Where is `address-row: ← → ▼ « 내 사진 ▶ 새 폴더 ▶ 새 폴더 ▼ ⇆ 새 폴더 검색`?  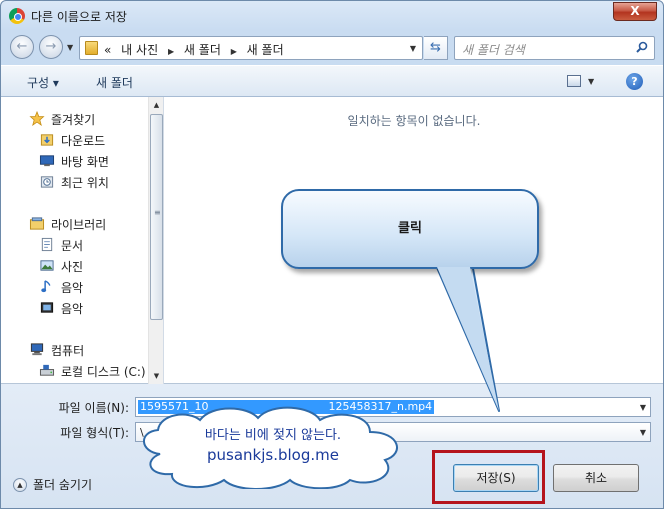 address-row: ← → ▼ « 내 사진 ▶ 새 폴더 ▶ 새 폴더 ▼ ⇆ 새 폴더 검색 is located at coordinates (332, 48).